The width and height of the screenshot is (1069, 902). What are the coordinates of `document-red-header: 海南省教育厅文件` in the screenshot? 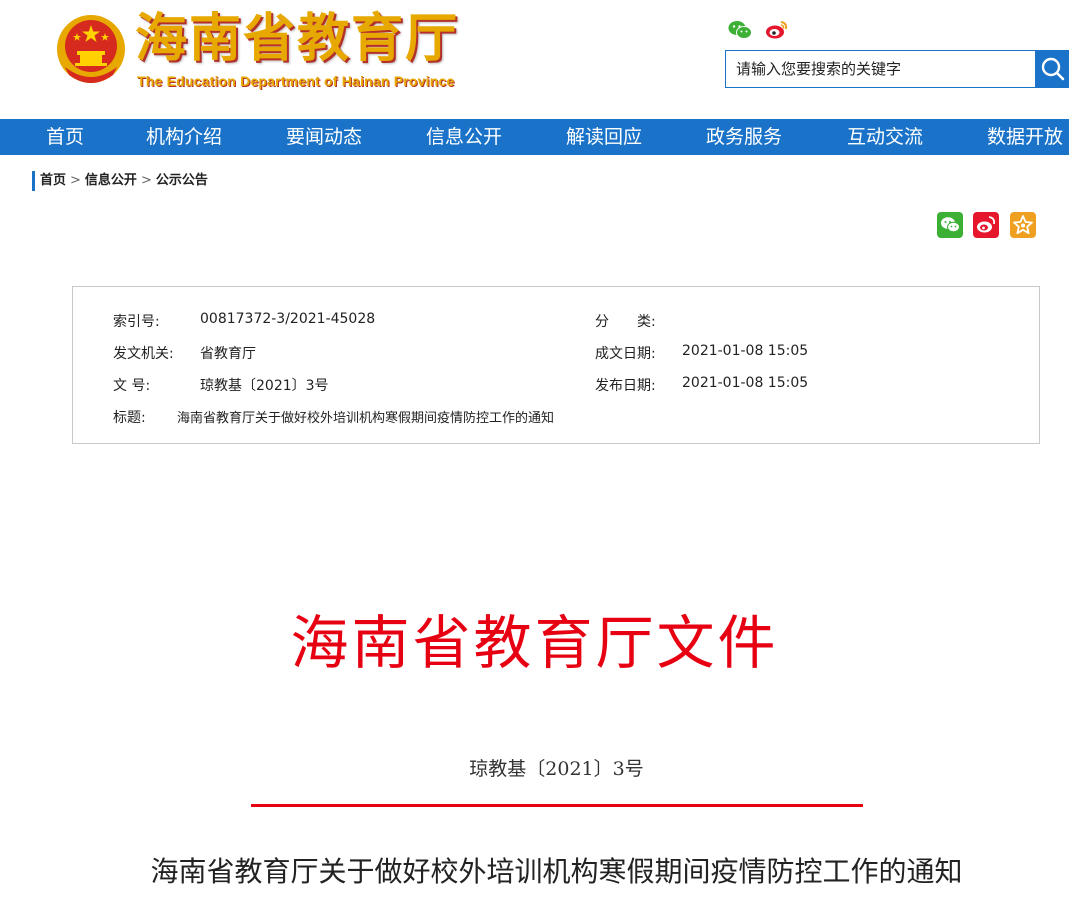 It's located at (534, 643).